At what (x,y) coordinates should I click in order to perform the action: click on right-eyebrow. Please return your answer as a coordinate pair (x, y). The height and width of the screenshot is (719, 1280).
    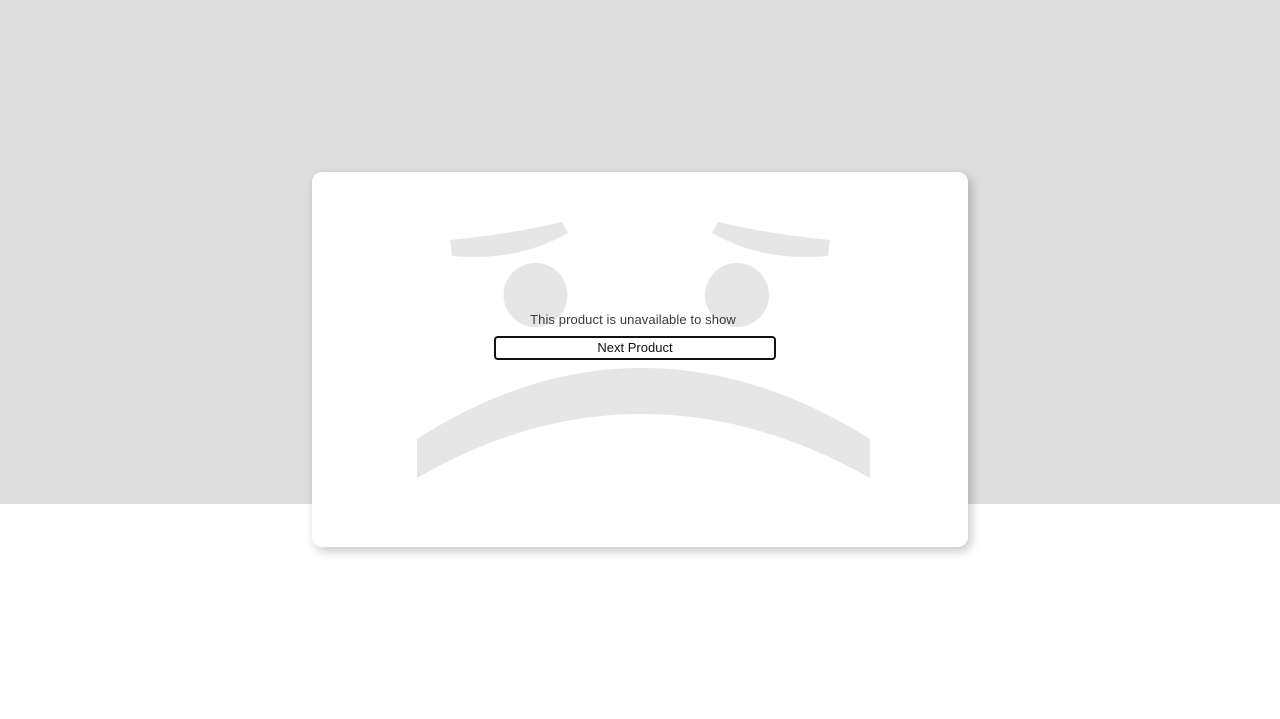
    Looking at the image, I should click on (771, 240).